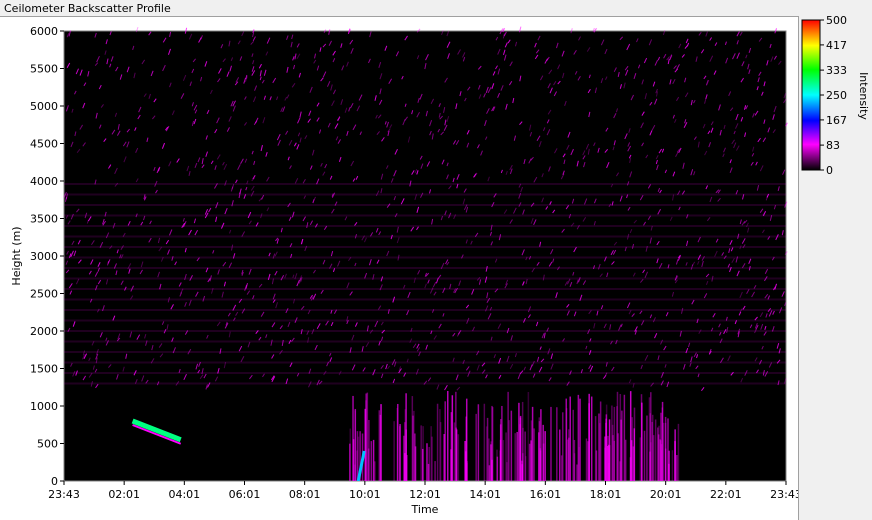 The image size is (872, 520). I want to click on y-tick-label: 2000, so click(44, 331).